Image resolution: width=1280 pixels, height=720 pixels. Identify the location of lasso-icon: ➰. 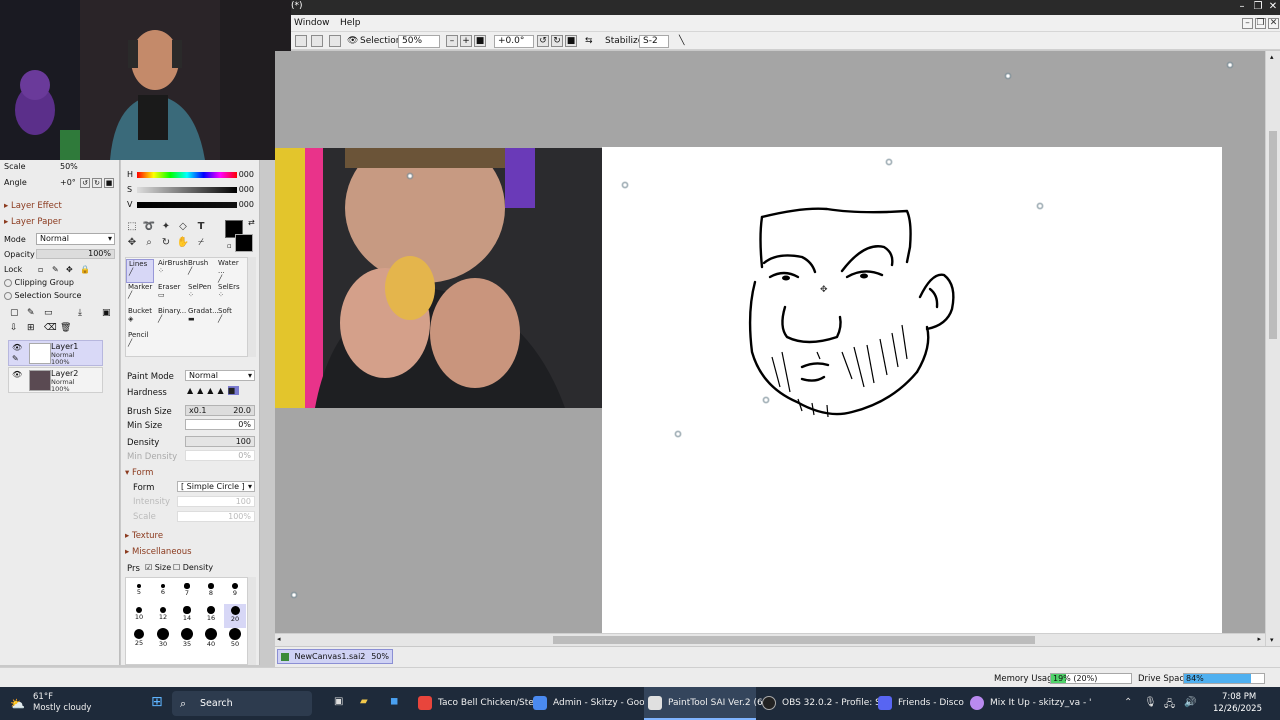
(149, 227).